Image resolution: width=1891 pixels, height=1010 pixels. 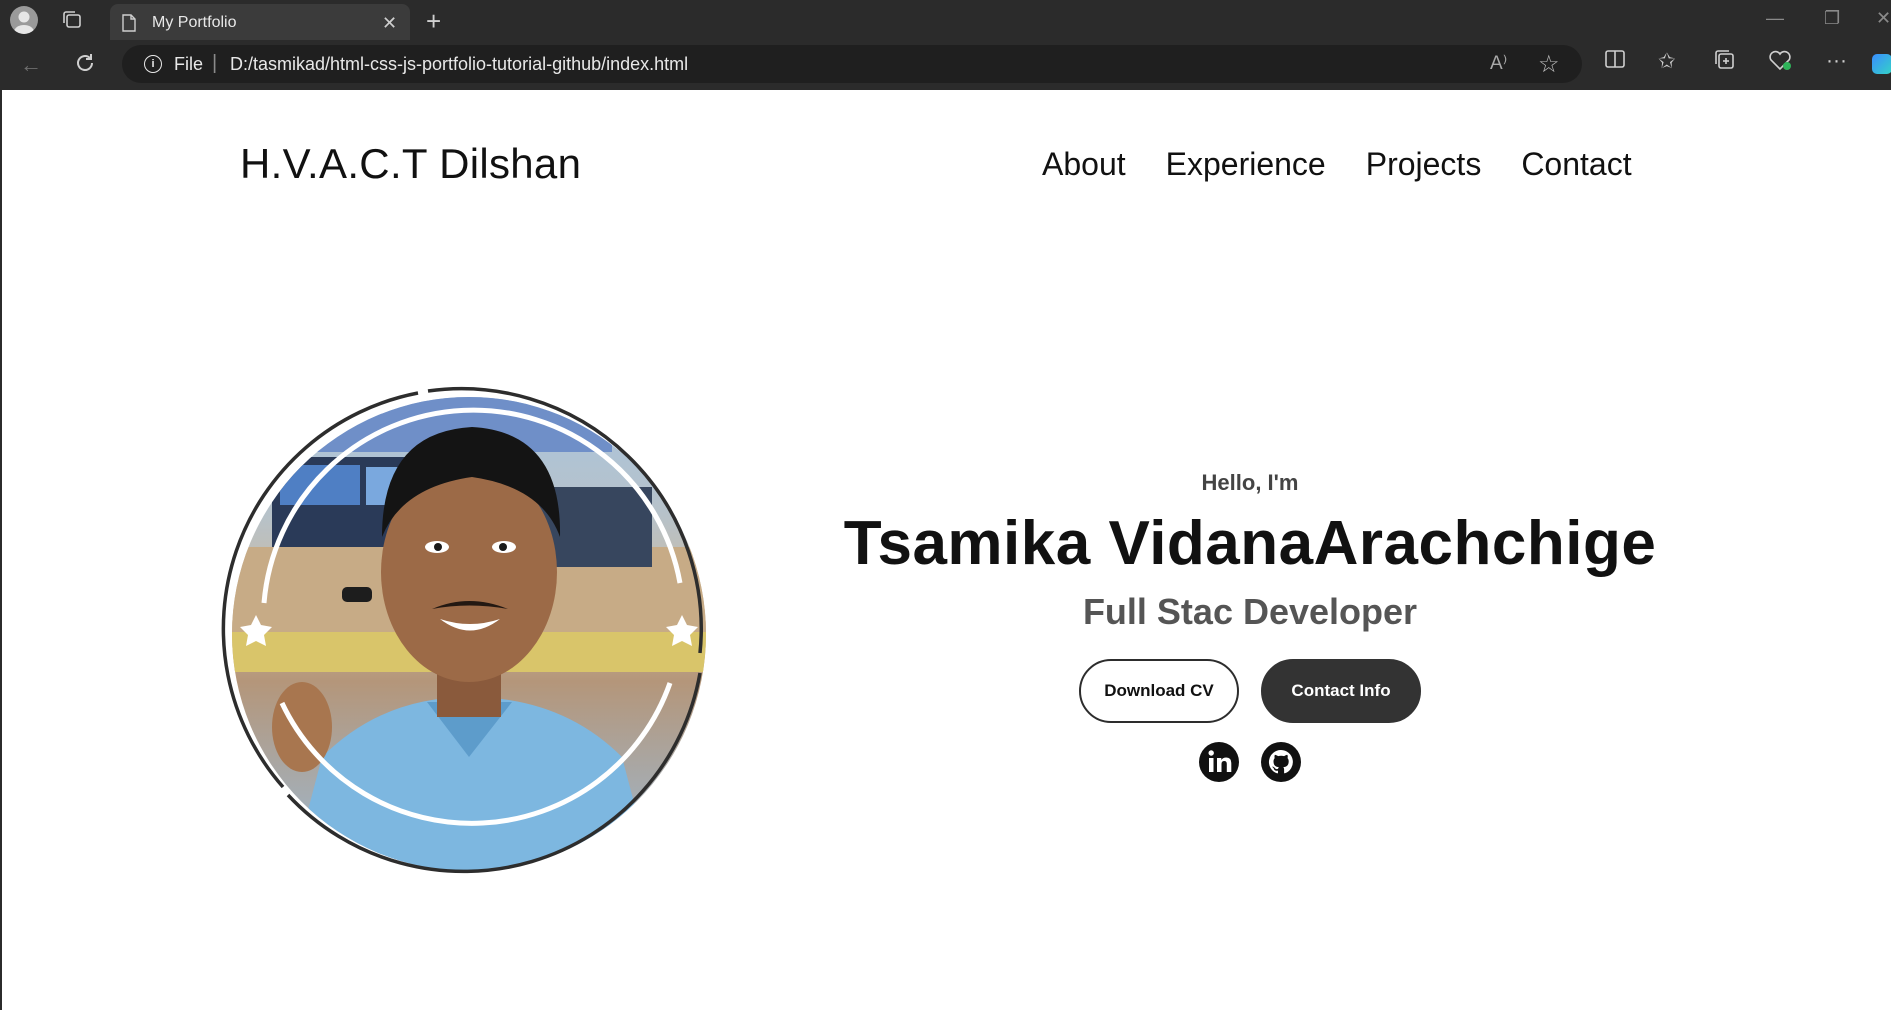 What do you see at coordinates (1219, 762) in the screenshot?
I see `linkedin-icon` at bounding box center [1219, 762].